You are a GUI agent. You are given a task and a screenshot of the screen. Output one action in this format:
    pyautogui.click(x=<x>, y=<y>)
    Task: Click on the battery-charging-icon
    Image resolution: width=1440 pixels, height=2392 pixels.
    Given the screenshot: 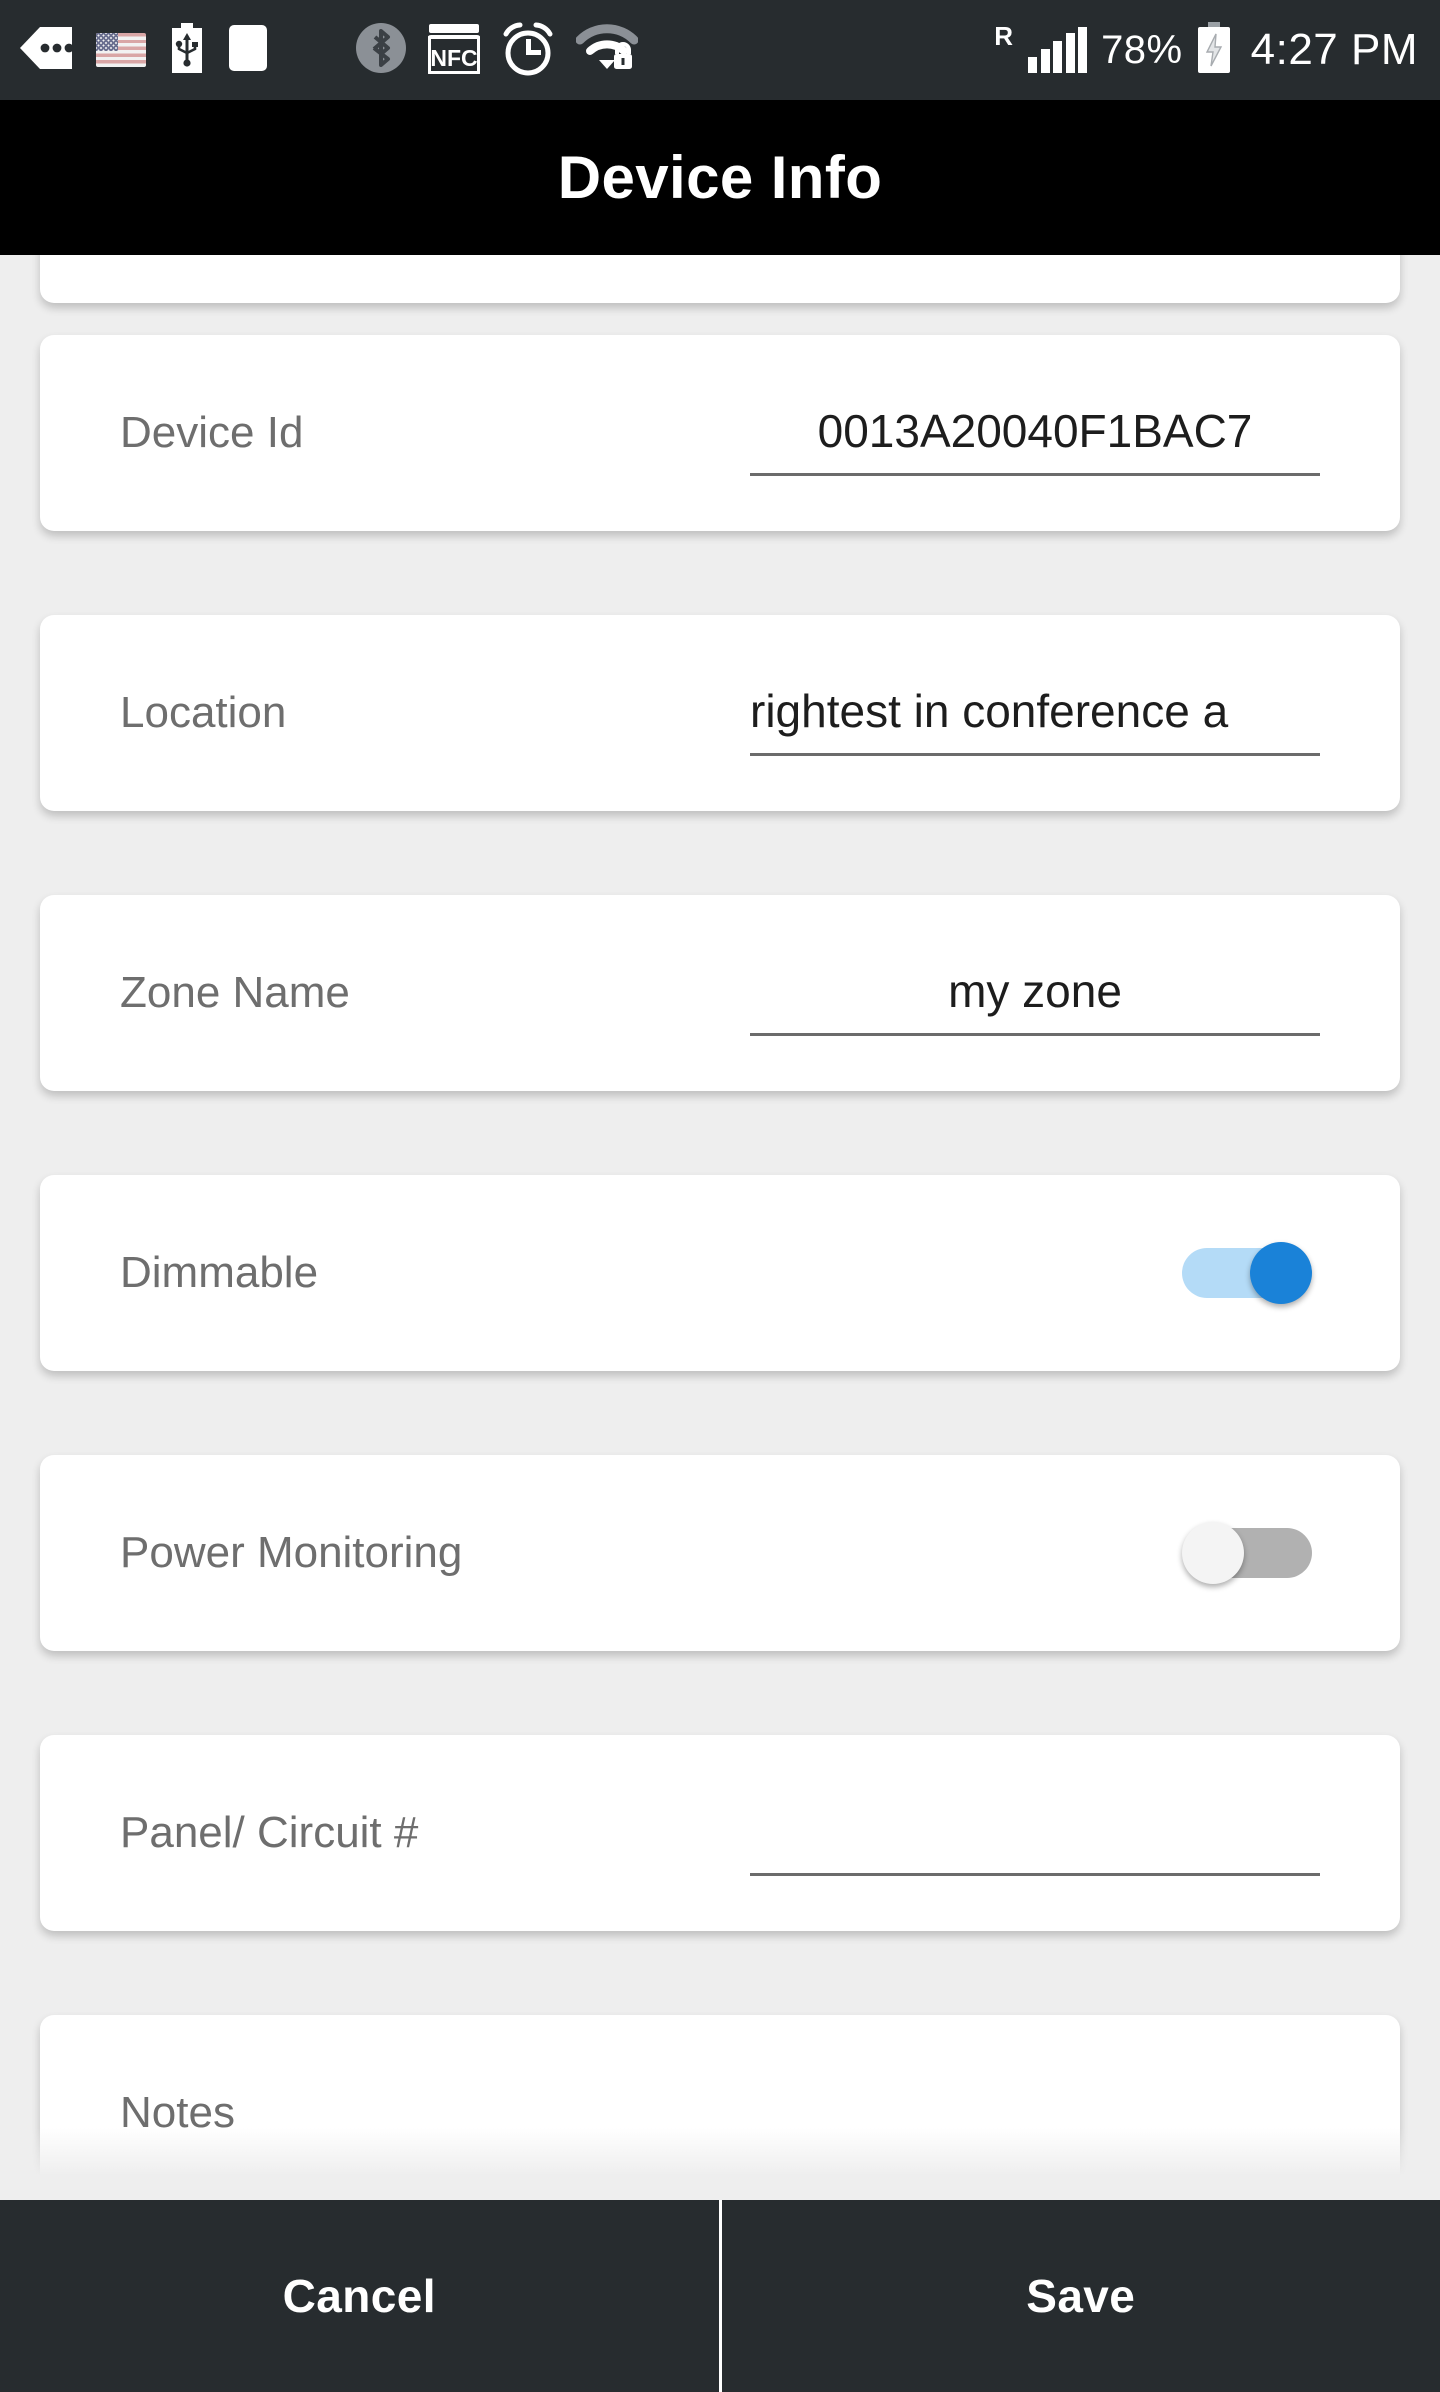 What is the action you would take?
    pyautogui.click(x=1214, y=50)
    